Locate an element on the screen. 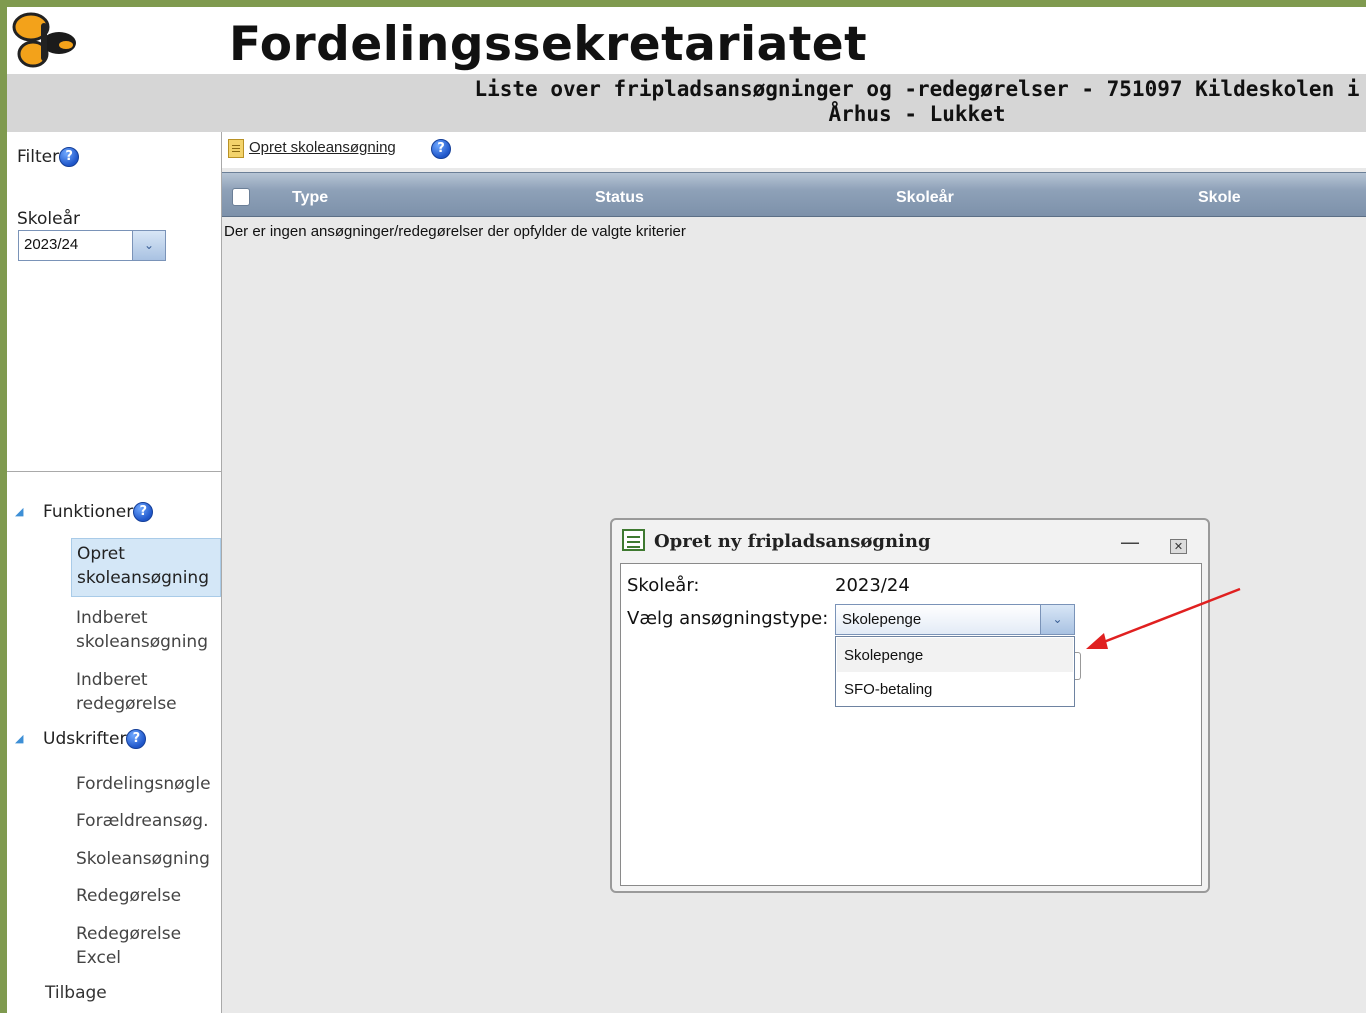 This screenshot has height=1013, width=1366. app-title: Fordelingssekretariatet is located at coordinates (548, 44).